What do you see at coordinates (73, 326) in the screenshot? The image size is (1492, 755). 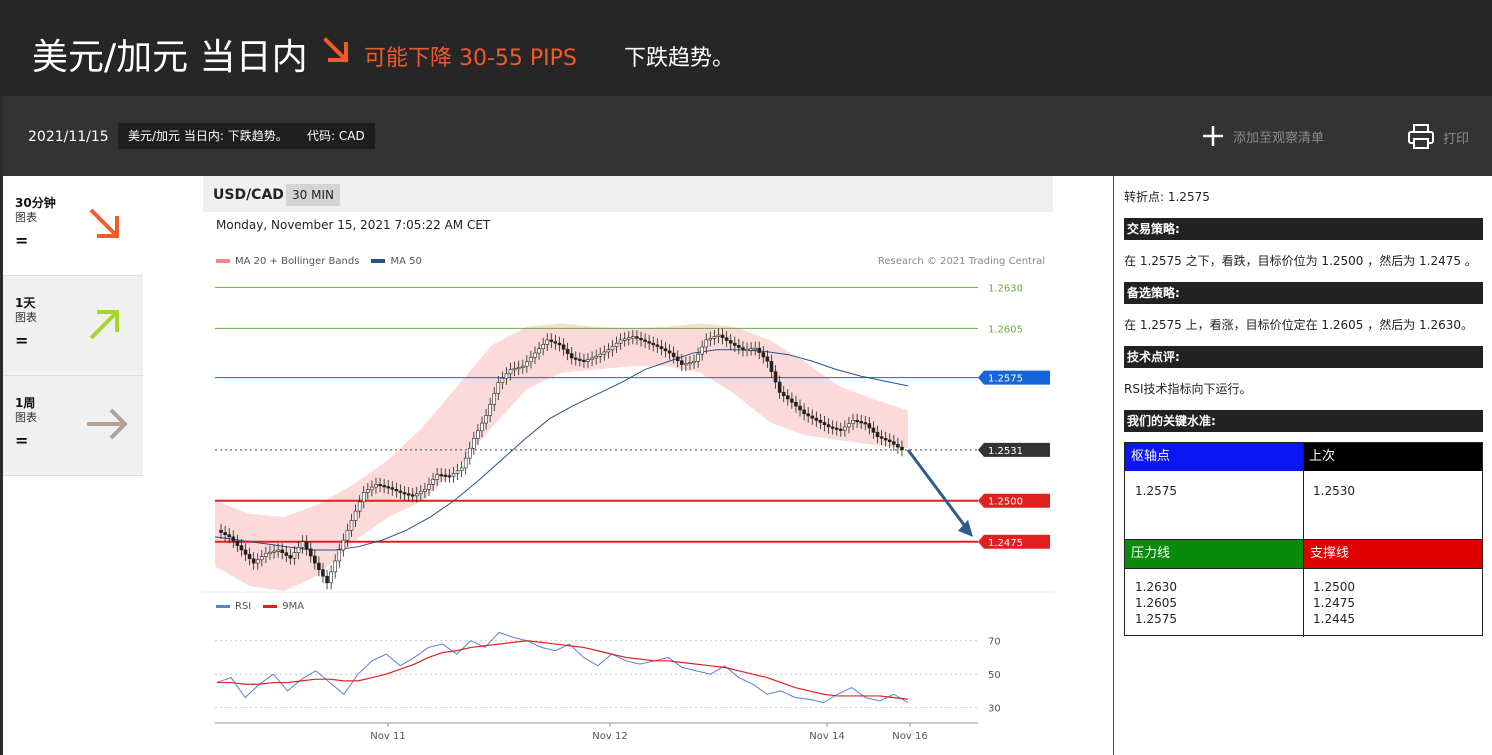 I see `timeframe-1day: 1天 图表 =` at bounding box center [73, 326].